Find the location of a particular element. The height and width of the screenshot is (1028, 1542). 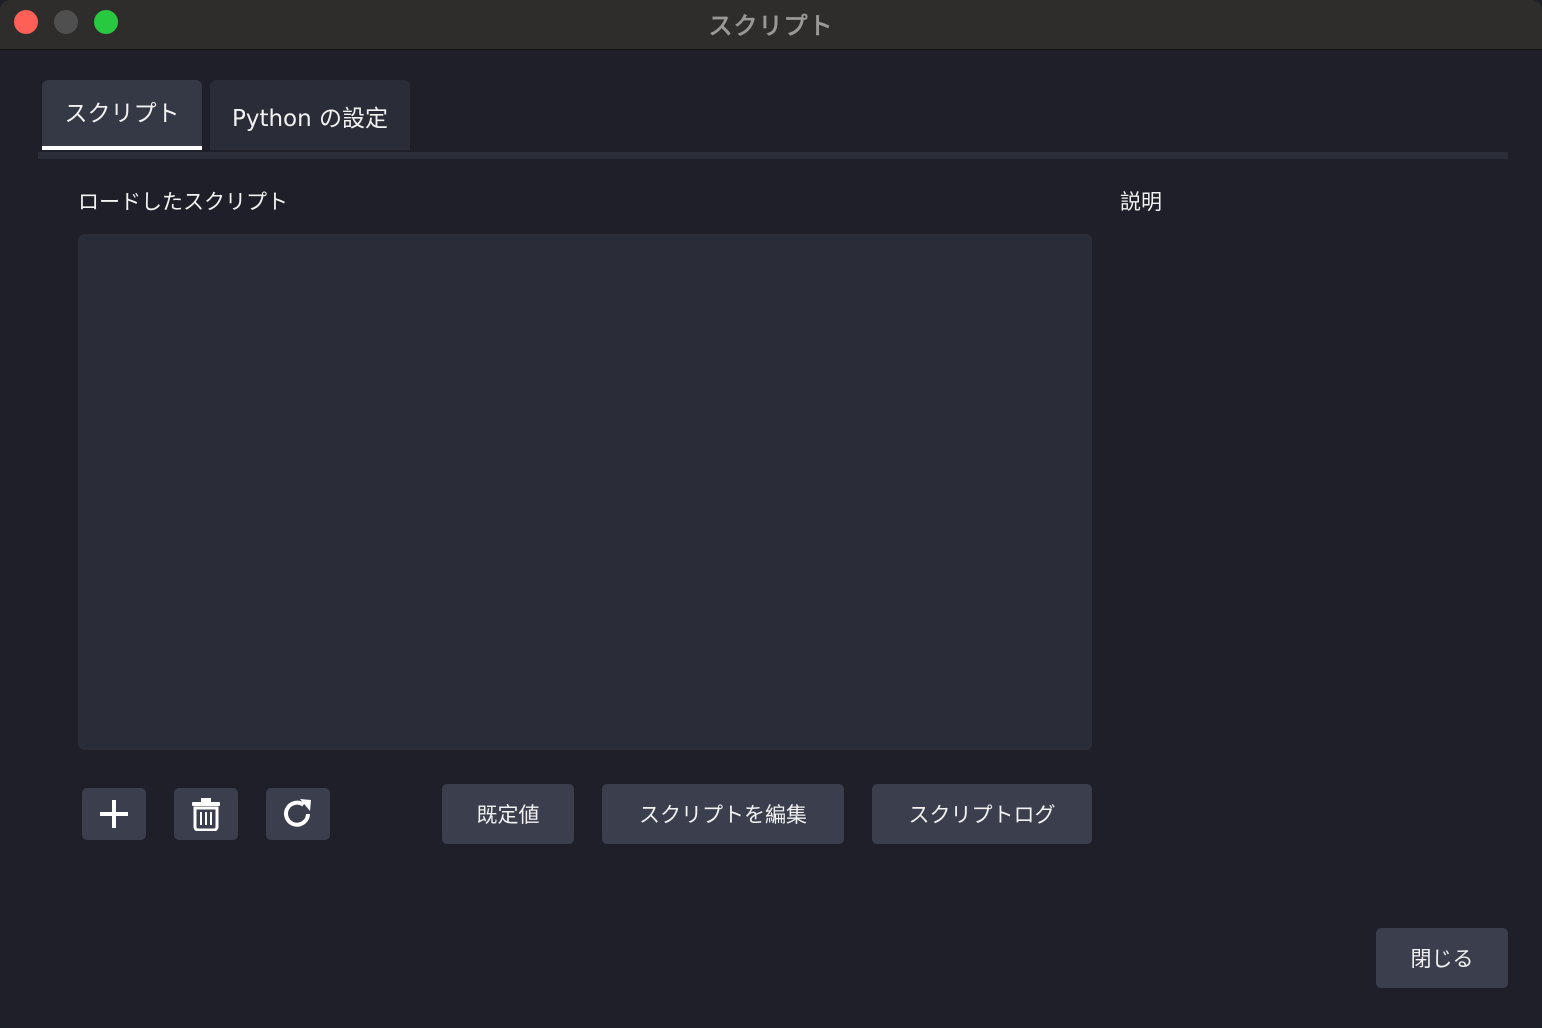

script-log-button: スクリプトログ is located at coordinates (982, 814).